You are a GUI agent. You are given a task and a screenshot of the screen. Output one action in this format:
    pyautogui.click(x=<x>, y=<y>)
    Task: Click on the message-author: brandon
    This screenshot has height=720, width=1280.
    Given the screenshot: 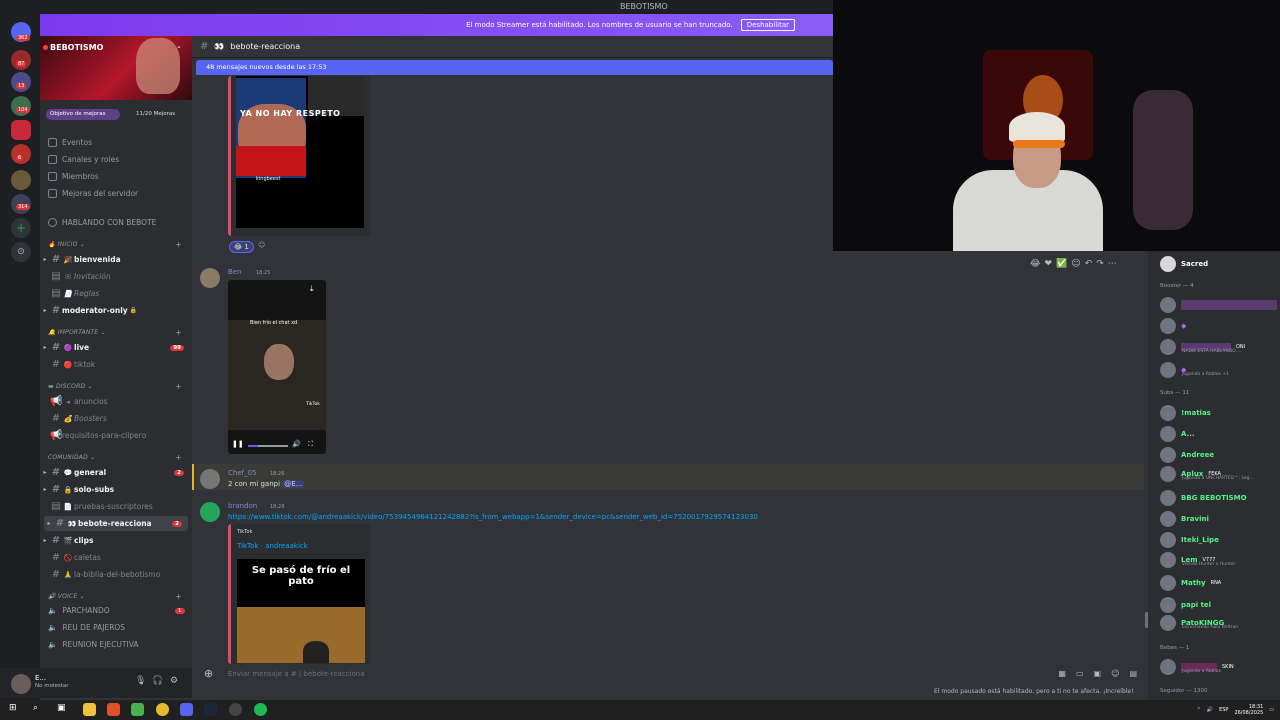 What is the action you would take?
    pyautogui.click(x=242, y=506)
    